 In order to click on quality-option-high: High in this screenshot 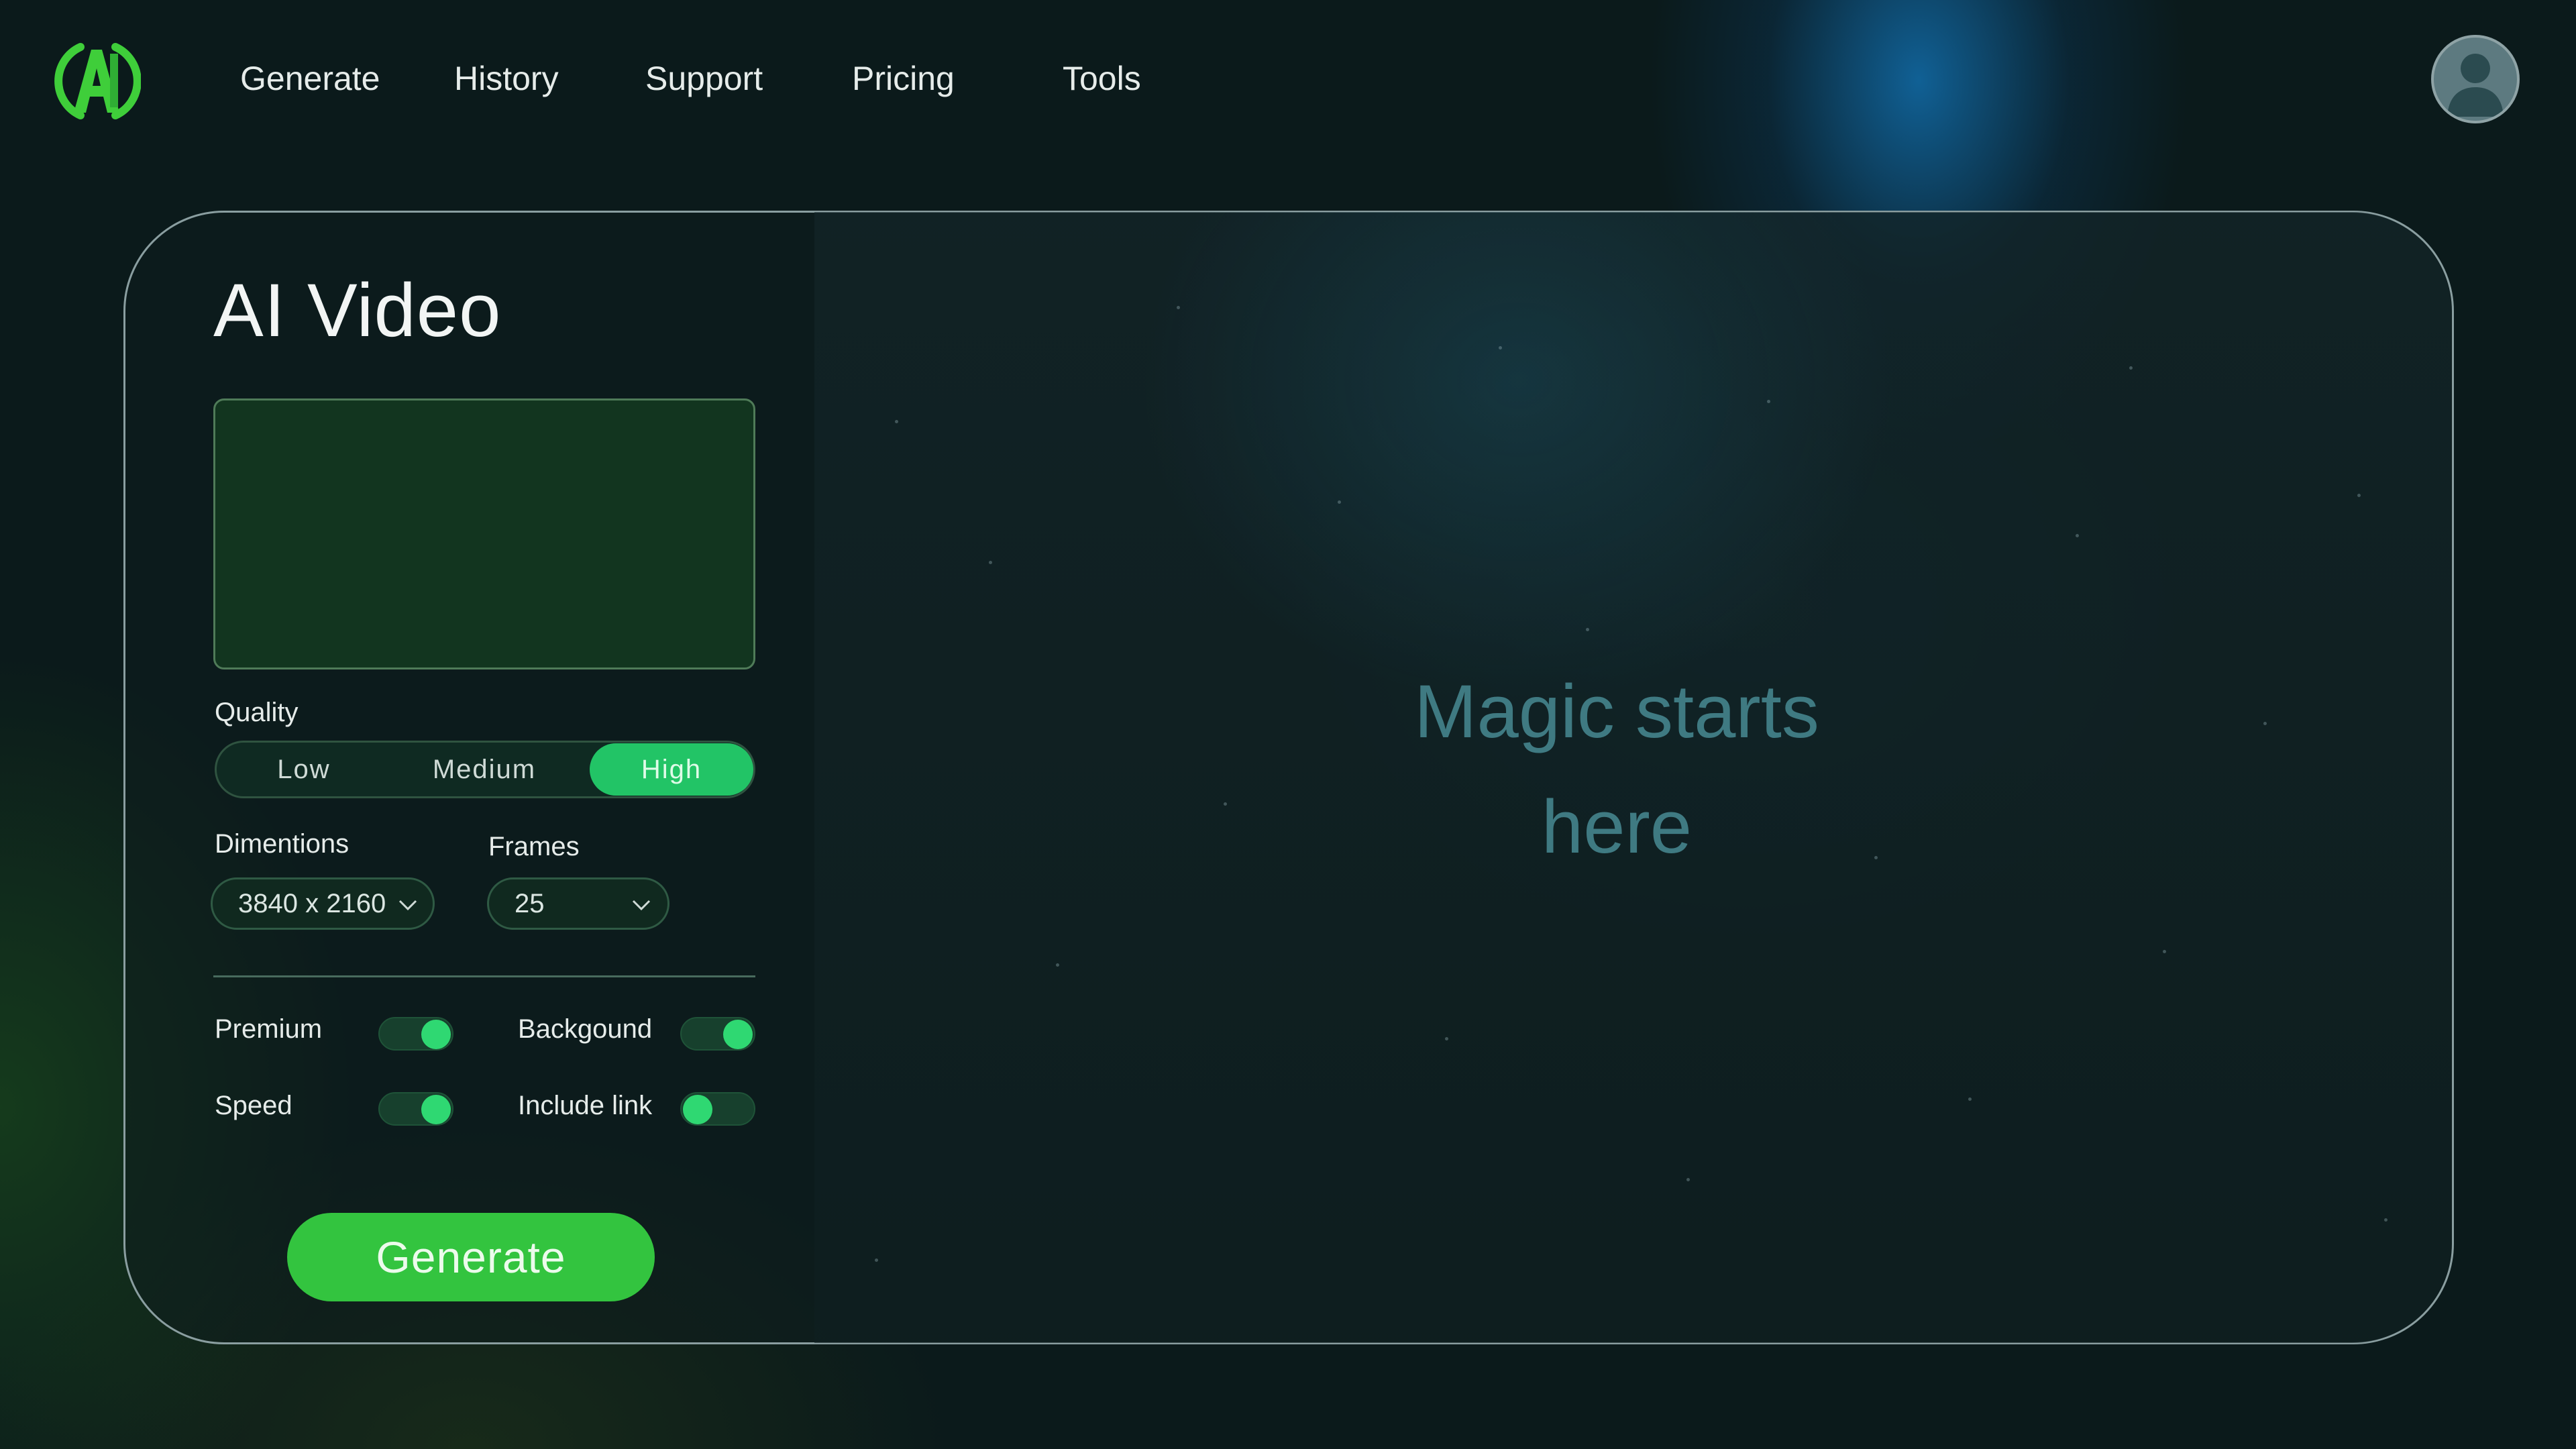, I will do `click(671, 769)`.